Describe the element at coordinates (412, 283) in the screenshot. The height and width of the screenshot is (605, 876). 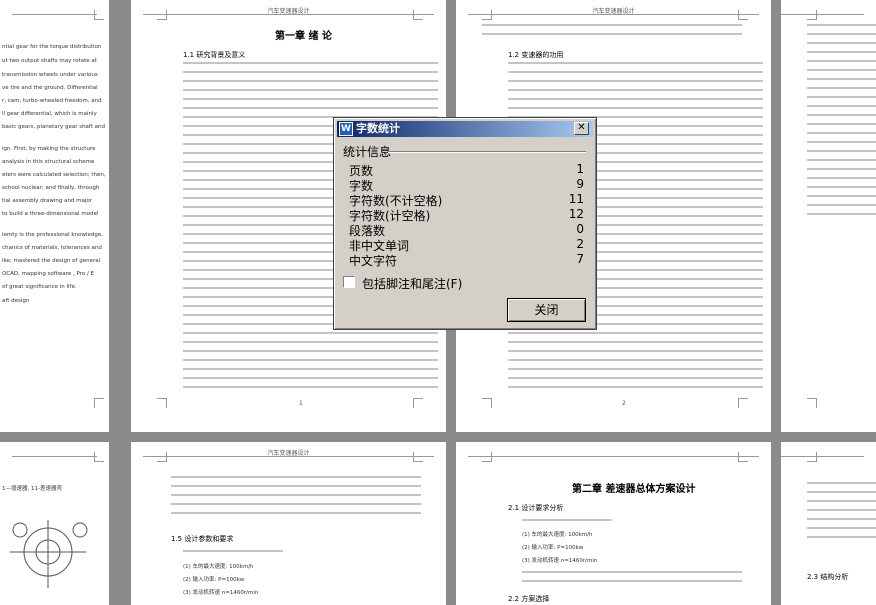
I see `include-footnotes-label: 包括脚注和尾注(F)` at that location.